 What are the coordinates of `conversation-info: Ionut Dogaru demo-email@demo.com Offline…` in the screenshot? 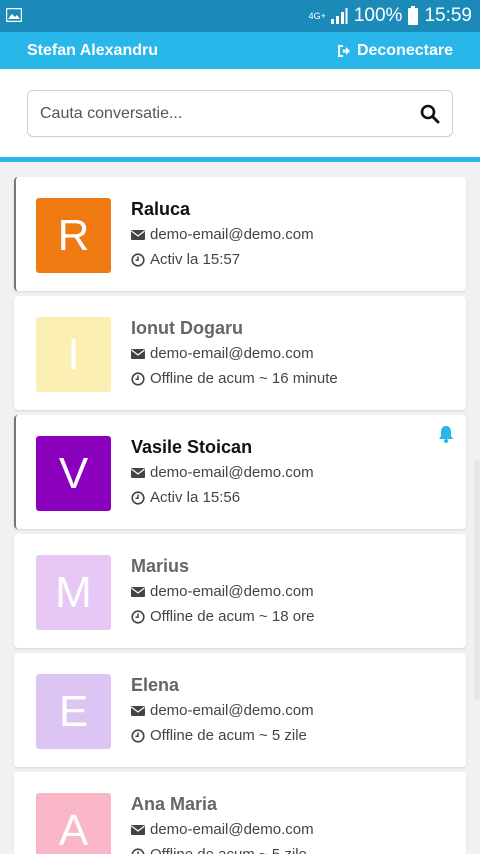 It's located at (234, 353).